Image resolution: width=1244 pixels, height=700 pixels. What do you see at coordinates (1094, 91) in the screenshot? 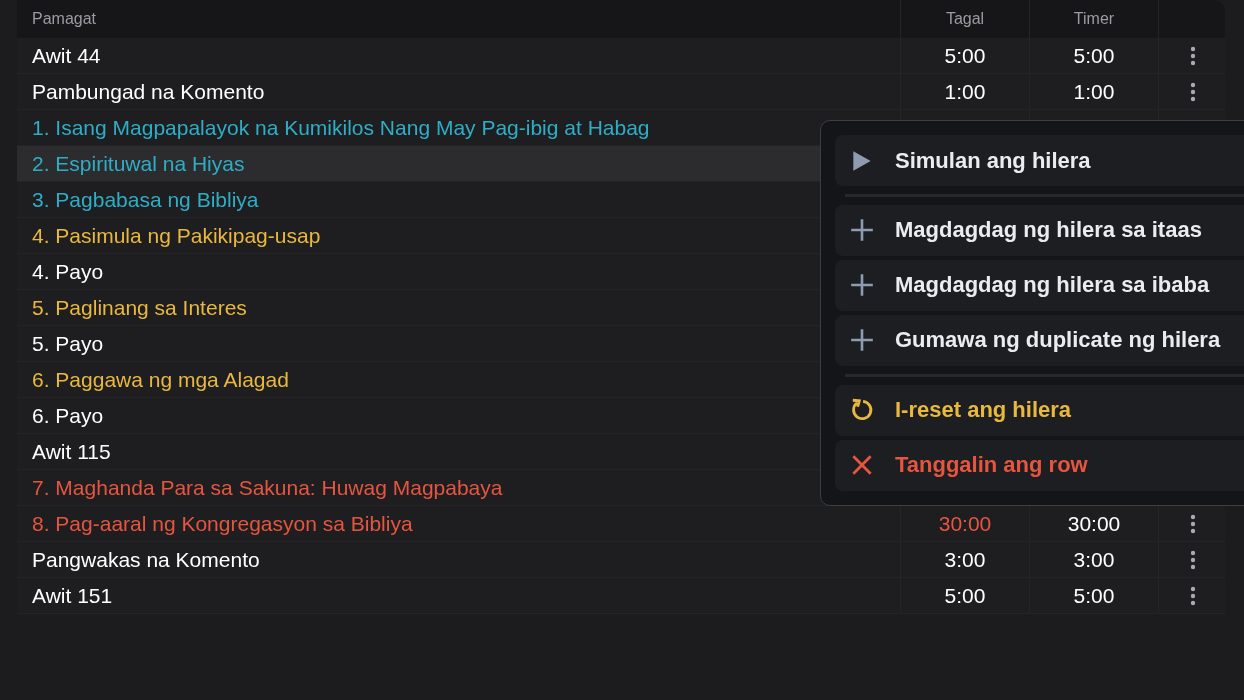
I see `timer-text: 1:00` at bounding box center [1094, 91].